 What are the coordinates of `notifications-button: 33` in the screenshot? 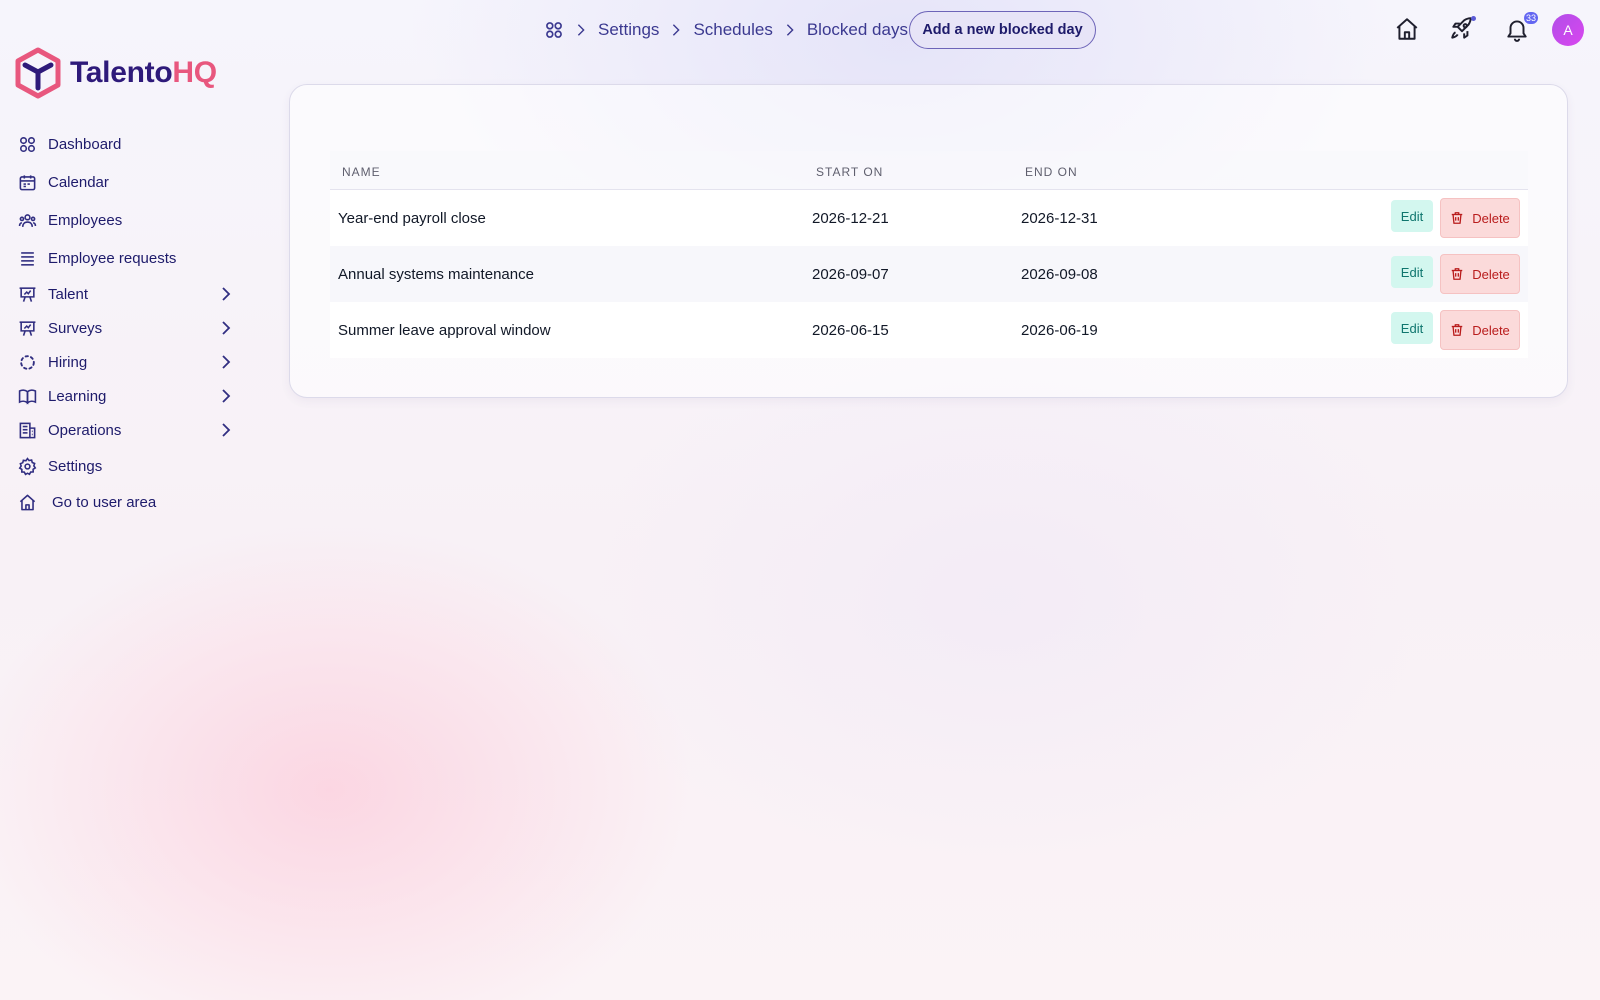 It's located at (1521, 28).